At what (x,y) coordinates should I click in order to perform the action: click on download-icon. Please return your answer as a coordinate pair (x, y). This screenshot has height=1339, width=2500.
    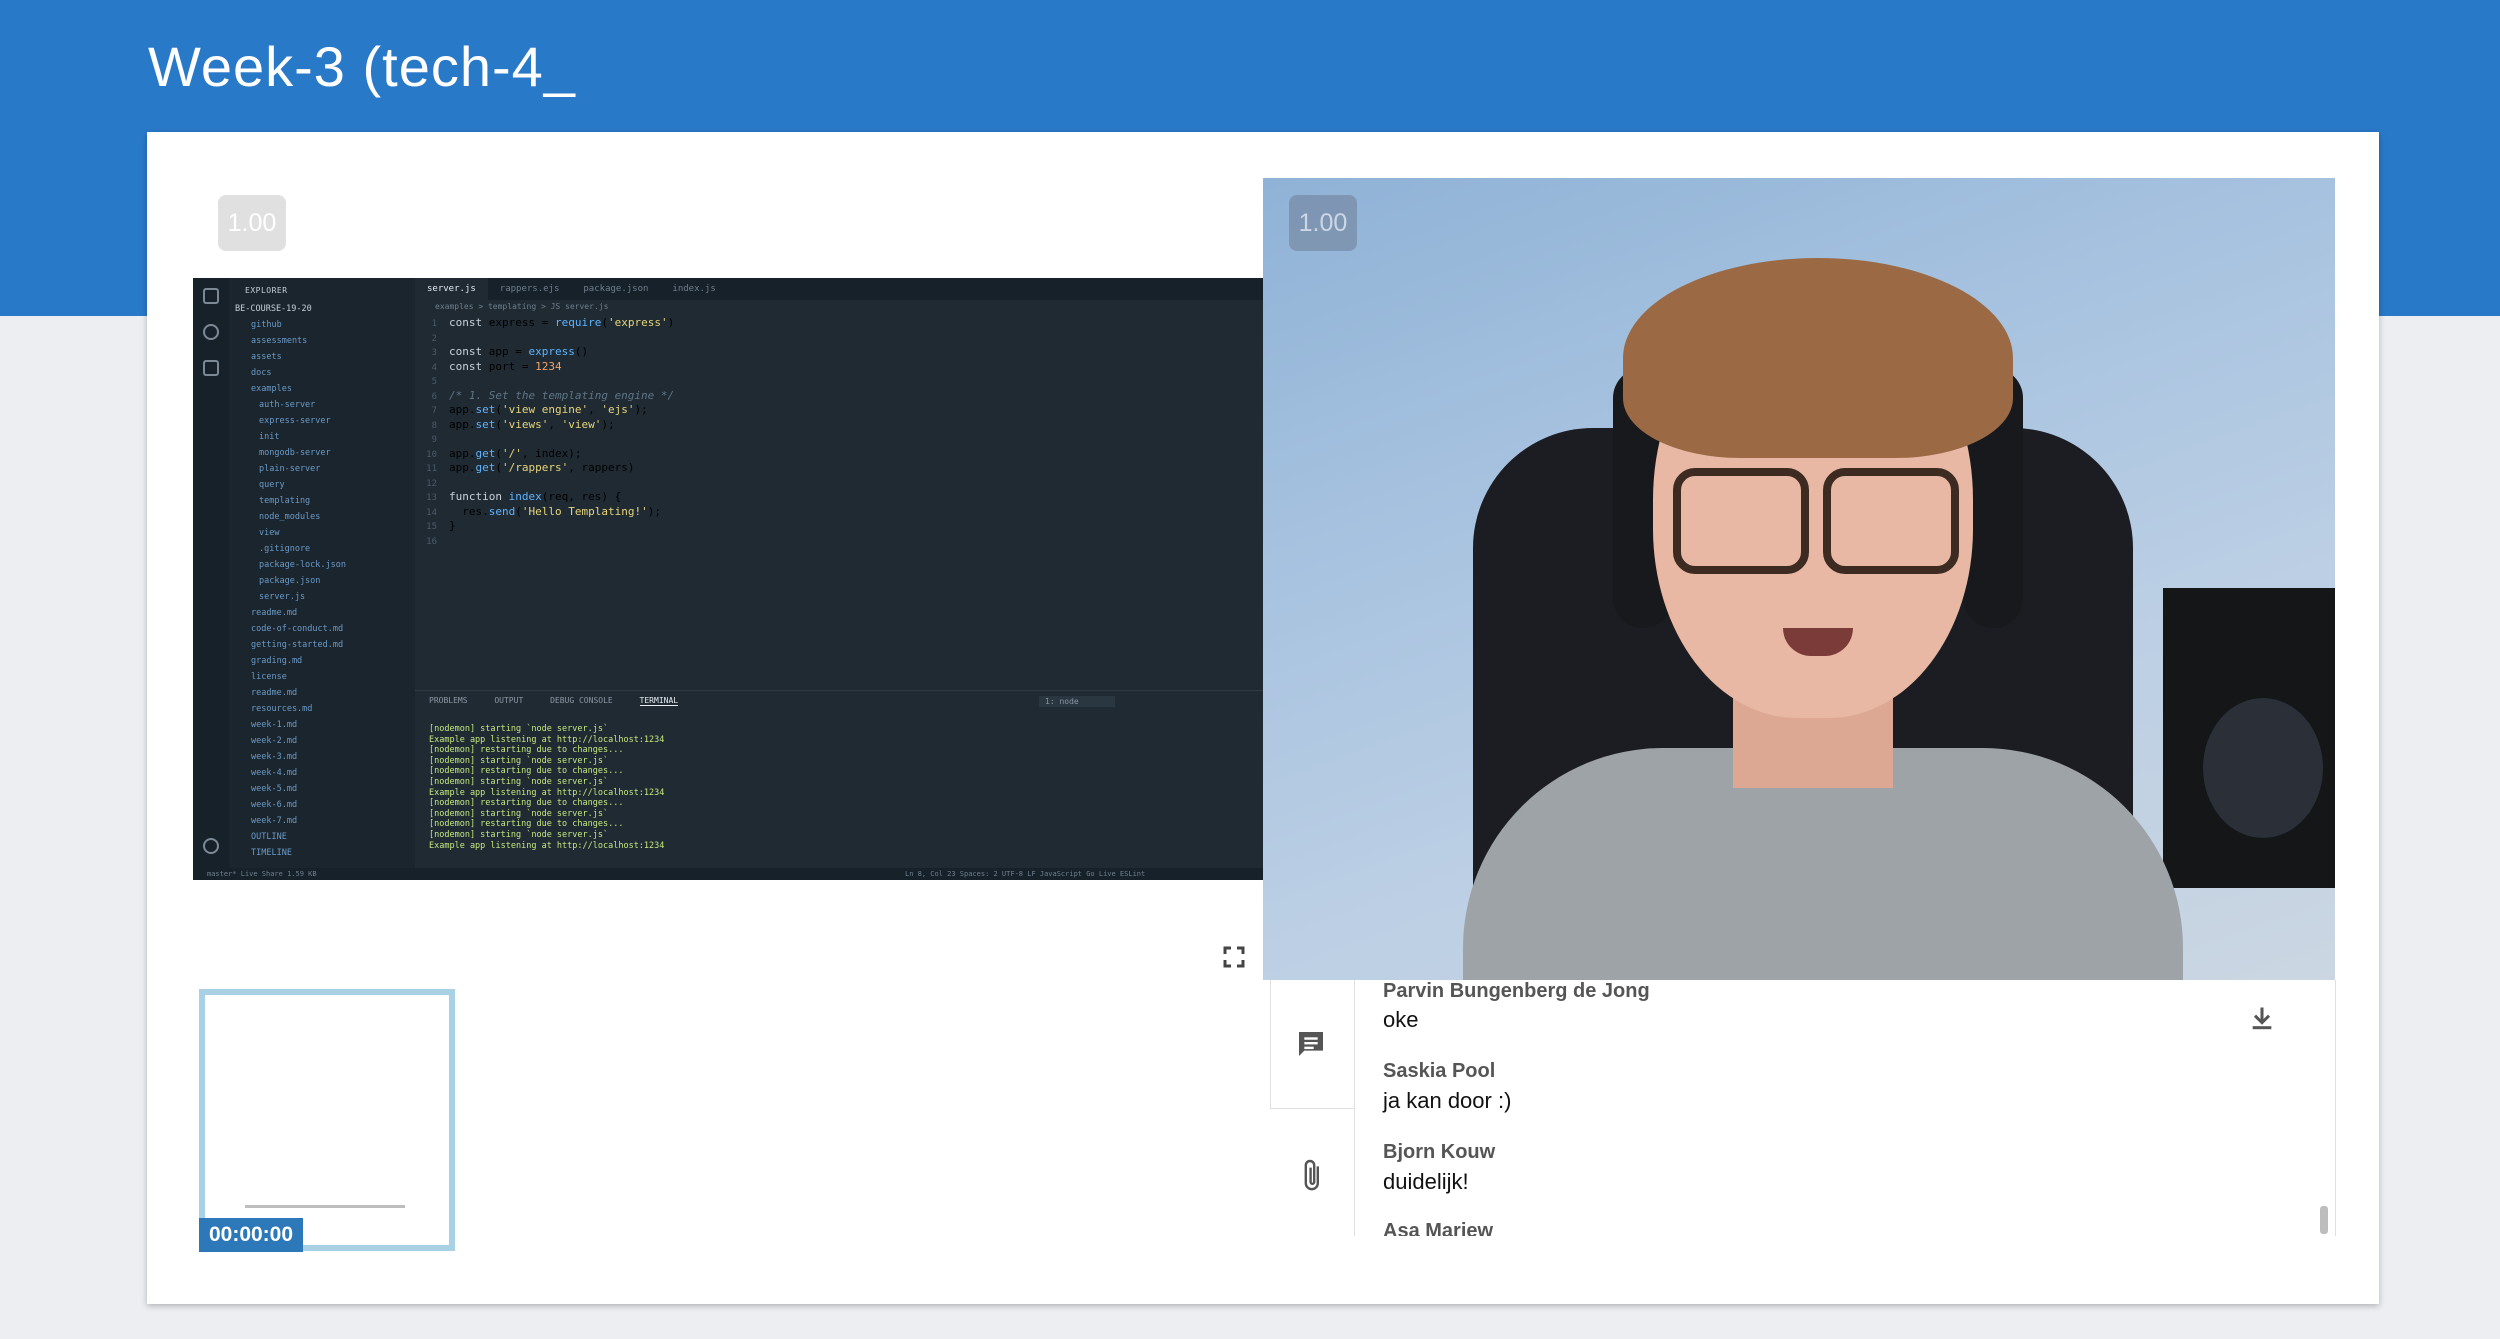
    Looking at the image, I should click on (2262, 1018).